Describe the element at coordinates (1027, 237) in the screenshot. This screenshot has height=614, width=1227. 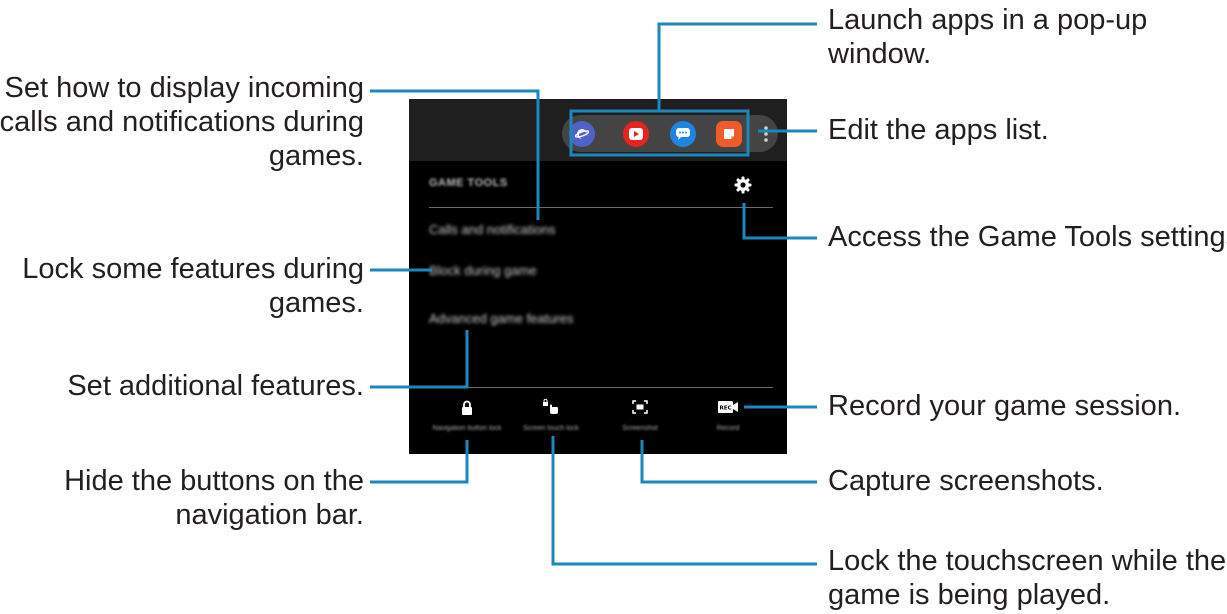
I see `callout-settings: Access the Game Tools settings.` at that location.